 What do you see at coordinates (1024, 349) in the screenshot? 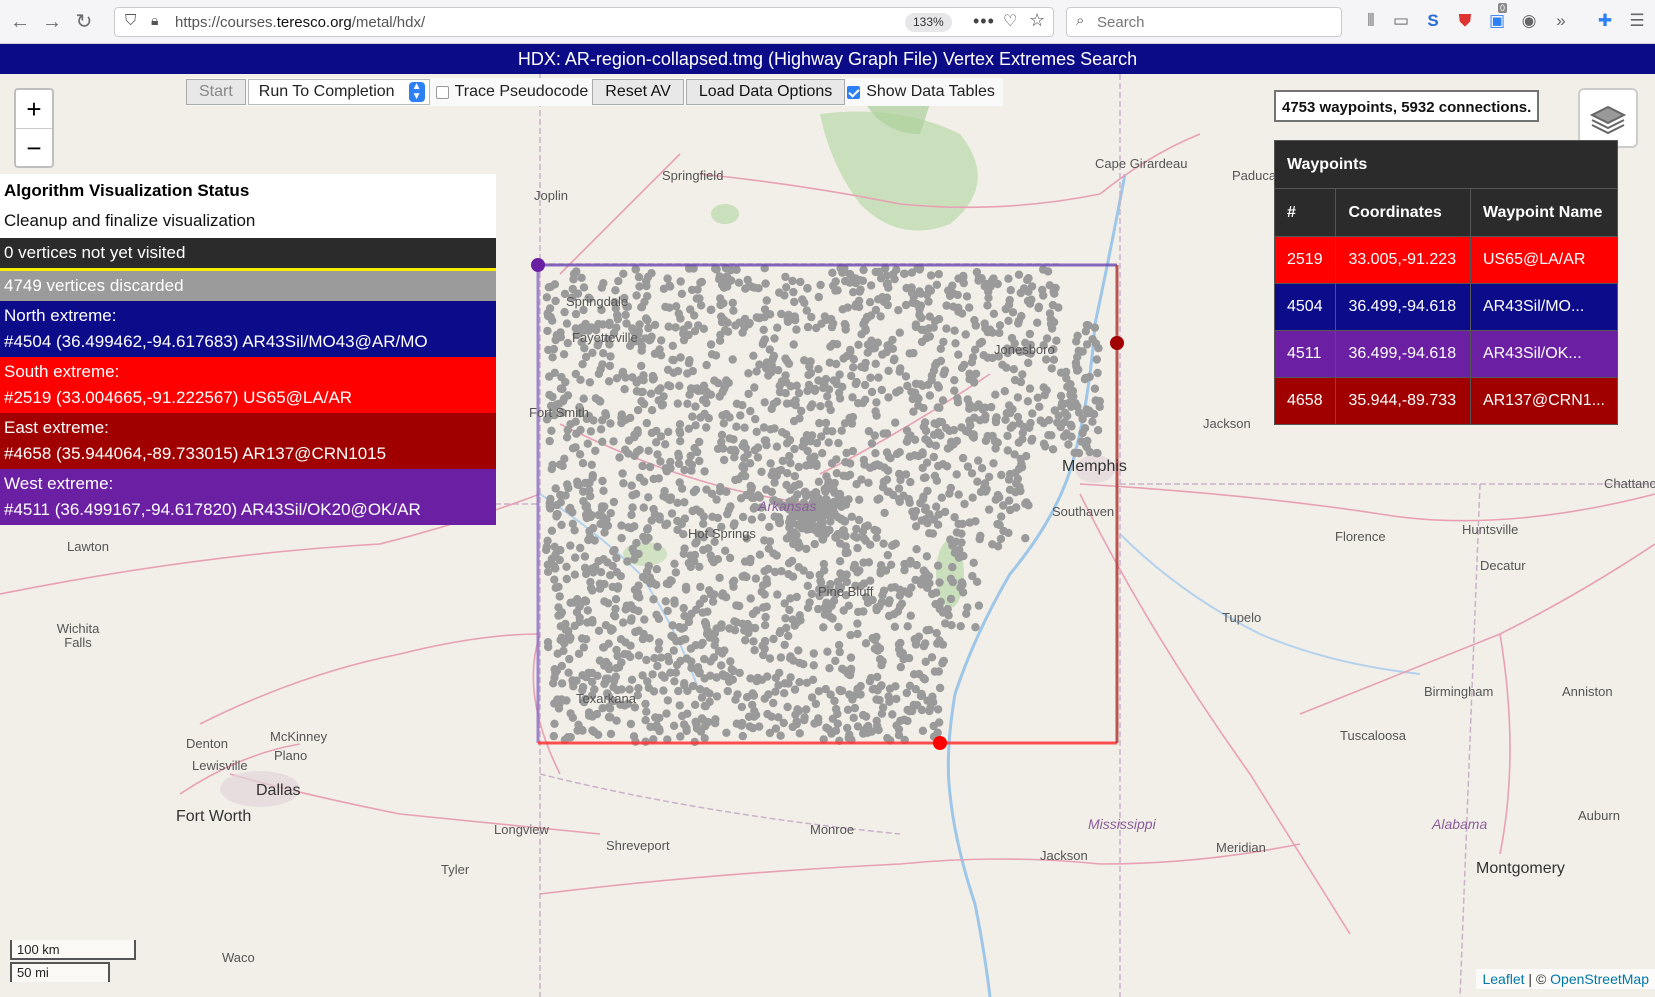
I see `city-label: Jonesboro` at bounding box center [1024, 349].